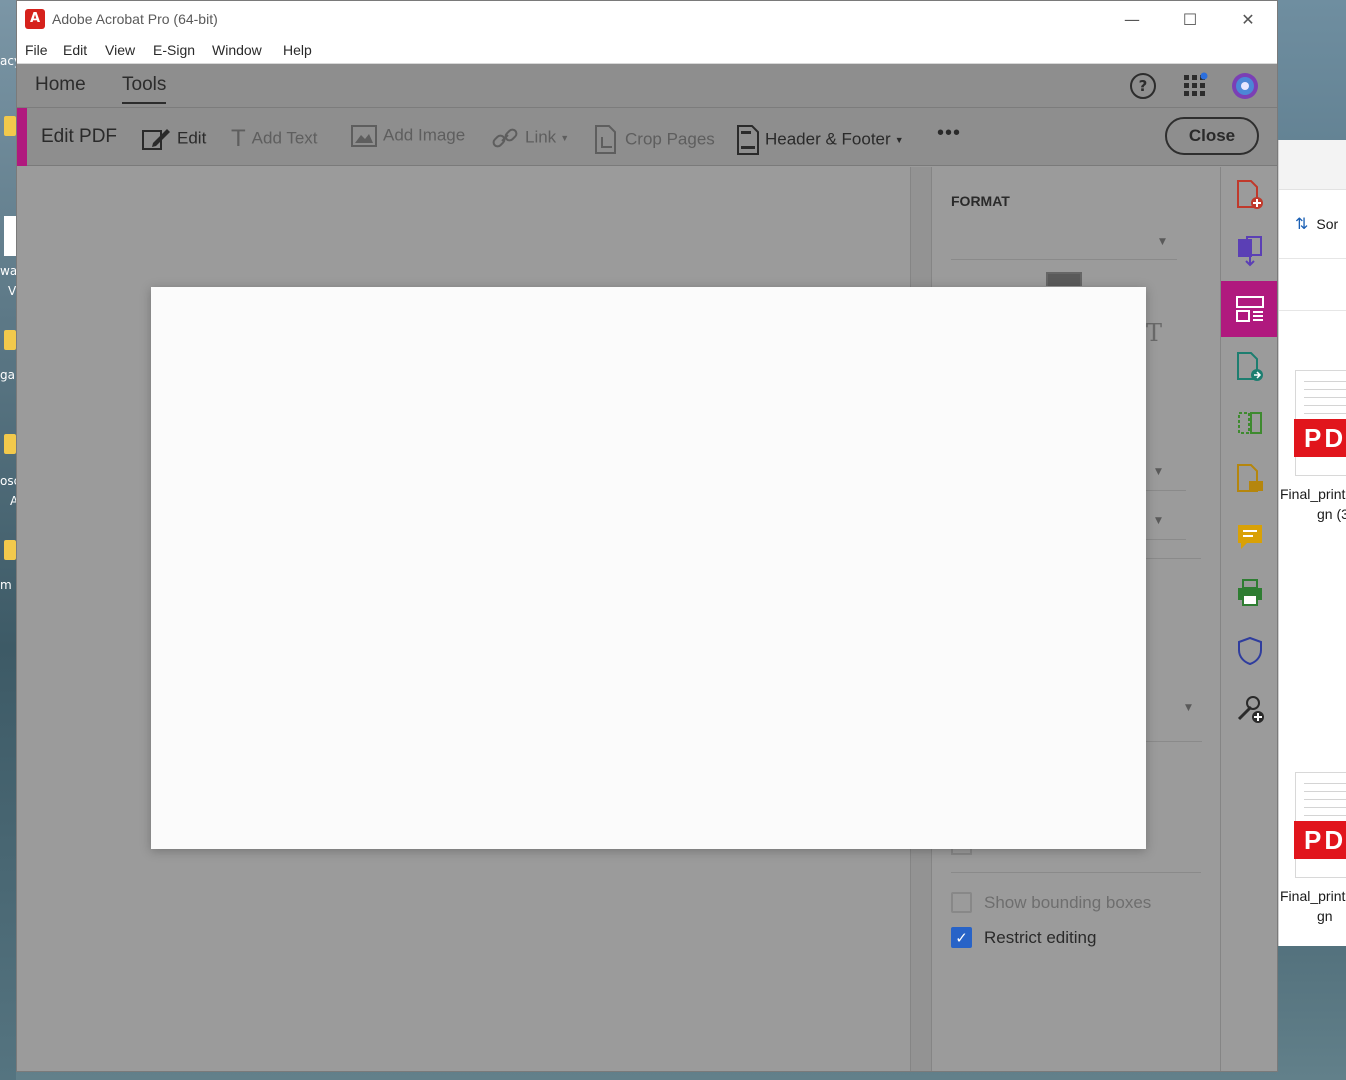 The image size is (1346, 1080). I want to click on menu-window: Window, so click(237, 50).